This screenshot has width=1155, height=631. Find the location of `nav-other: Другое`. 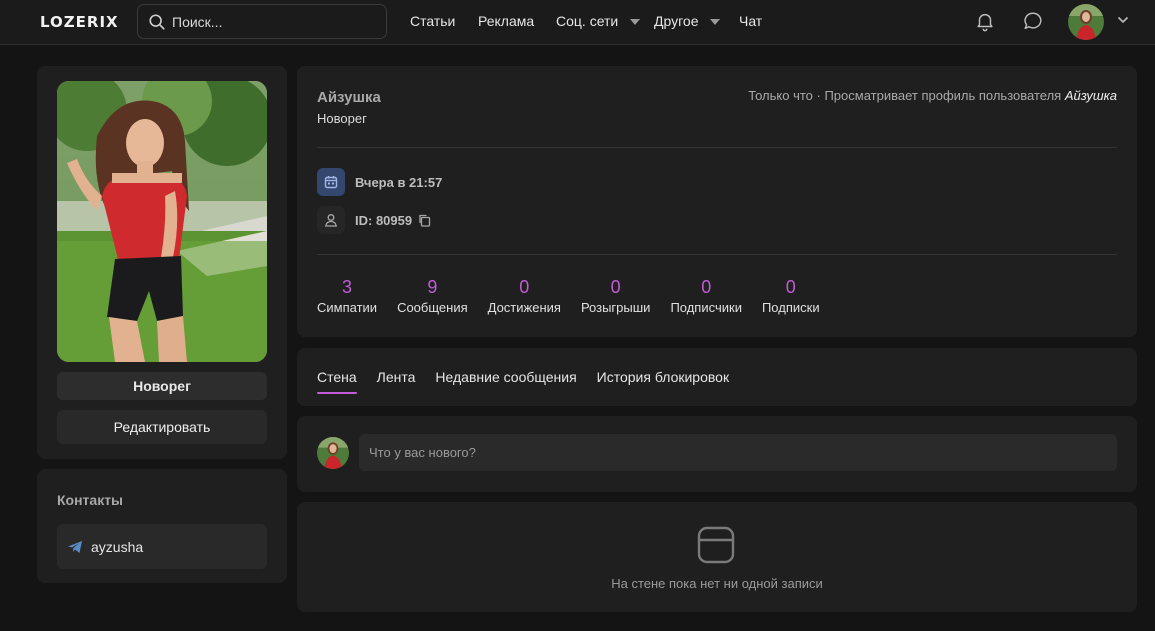

nav-other: Другое is located at coordinates (687, 21).